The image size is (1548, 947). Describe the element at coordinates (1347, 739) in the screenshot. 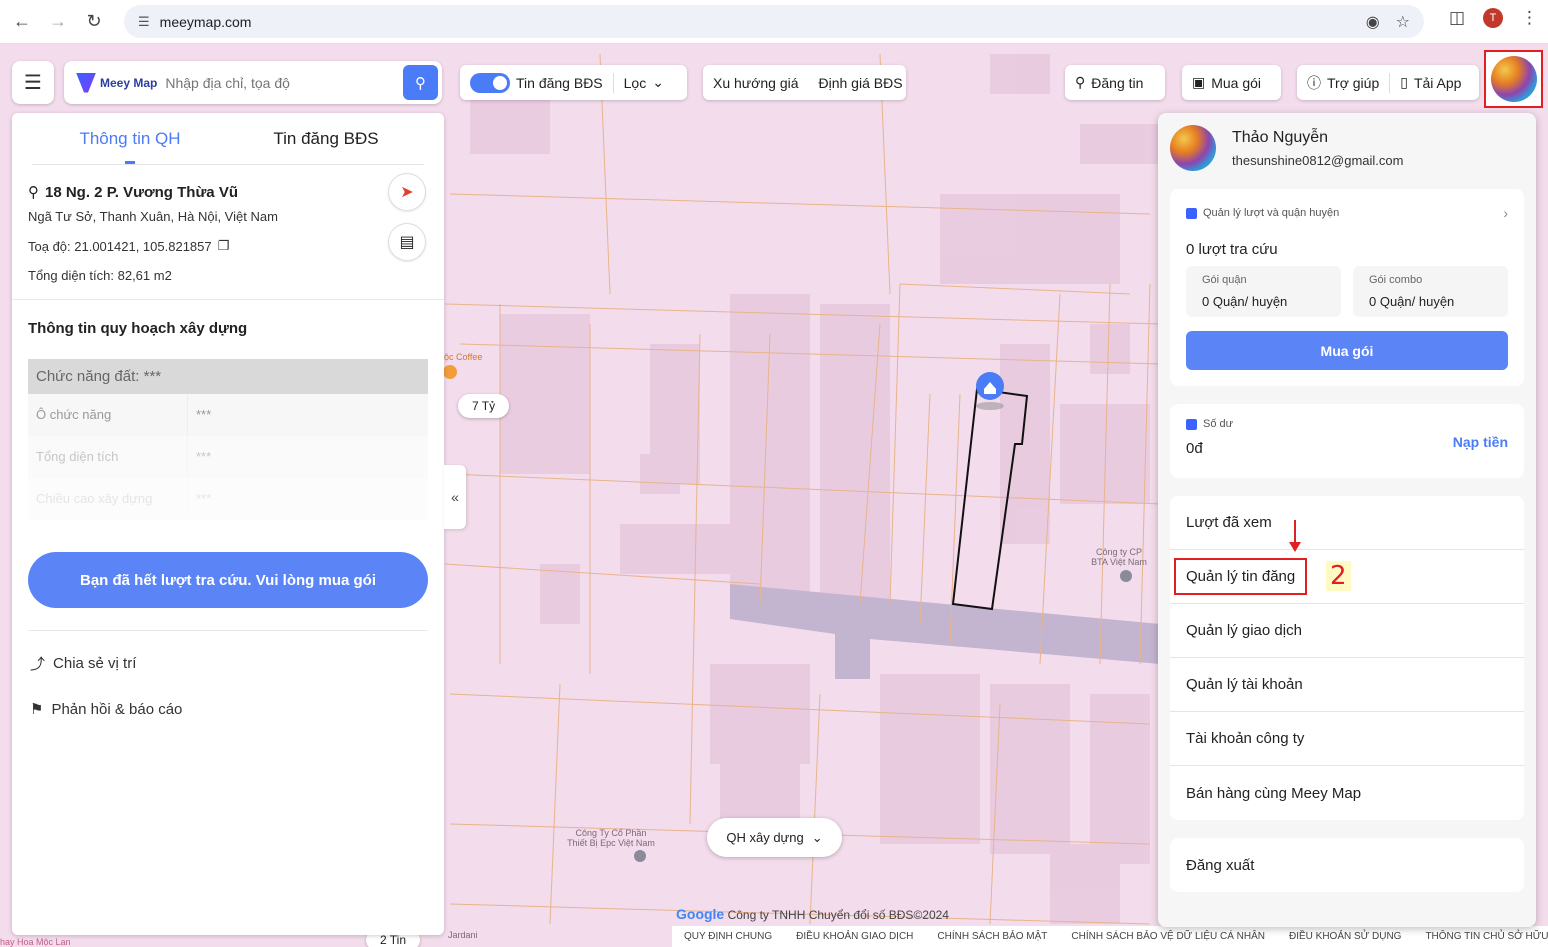

I see `menu-item-company-account: Tài khoản công ty` at that location.